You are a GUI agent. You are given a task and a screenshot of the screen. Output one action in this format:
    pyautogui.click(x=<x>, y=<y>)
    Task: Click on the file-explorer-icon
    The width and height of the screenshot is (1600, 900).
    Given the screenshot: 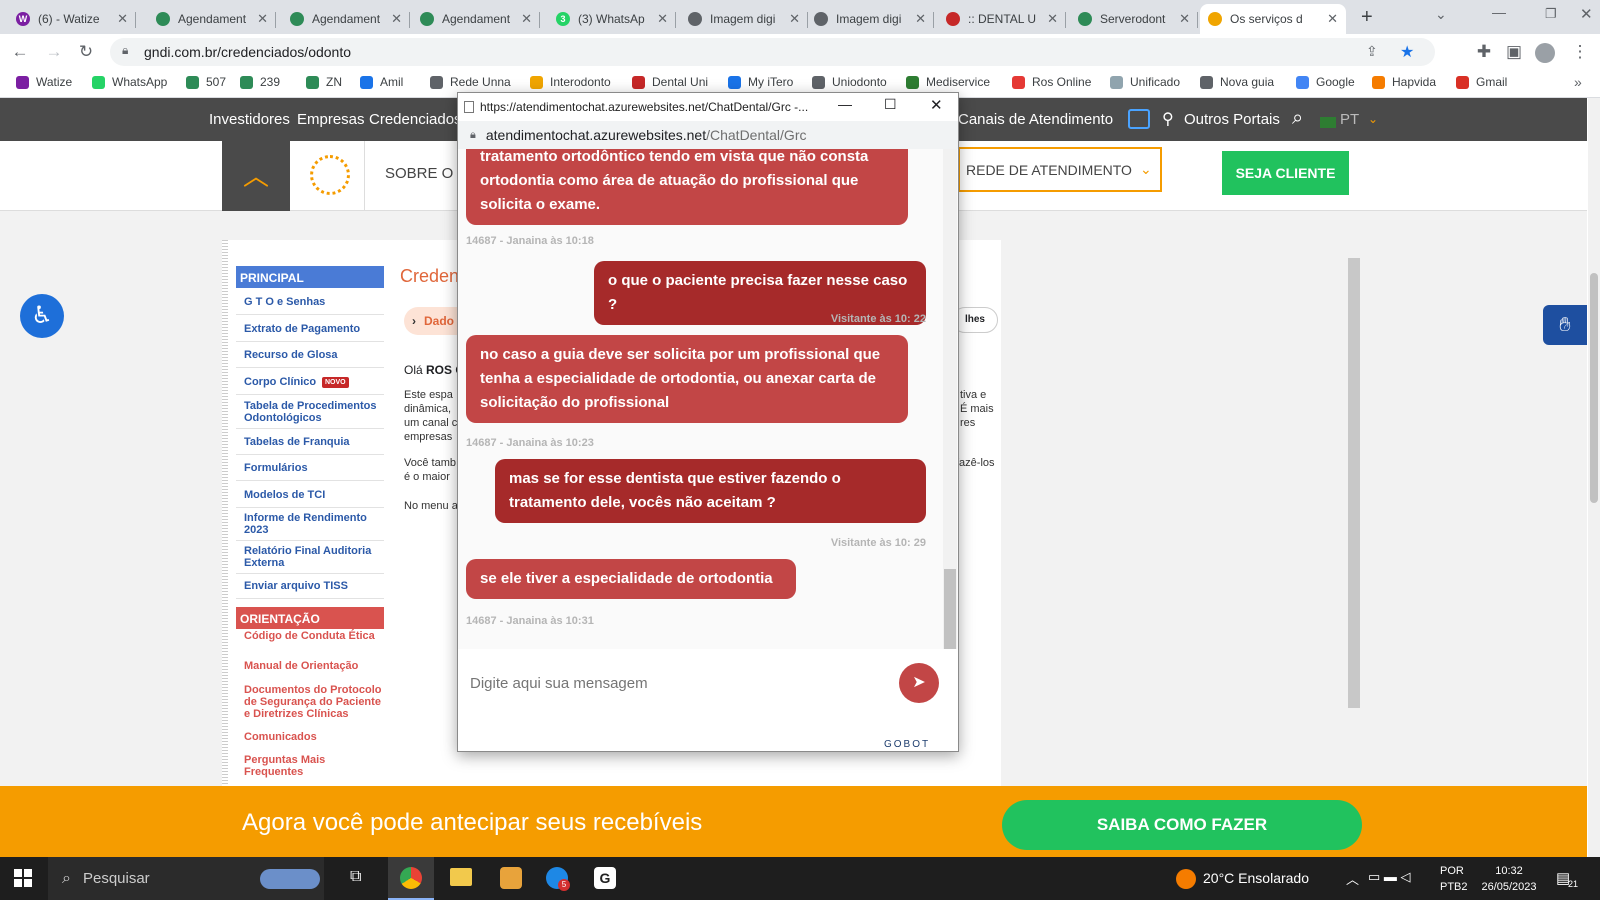 What is the action you would take?
    pyautogui.click(x=461, y=877)
    